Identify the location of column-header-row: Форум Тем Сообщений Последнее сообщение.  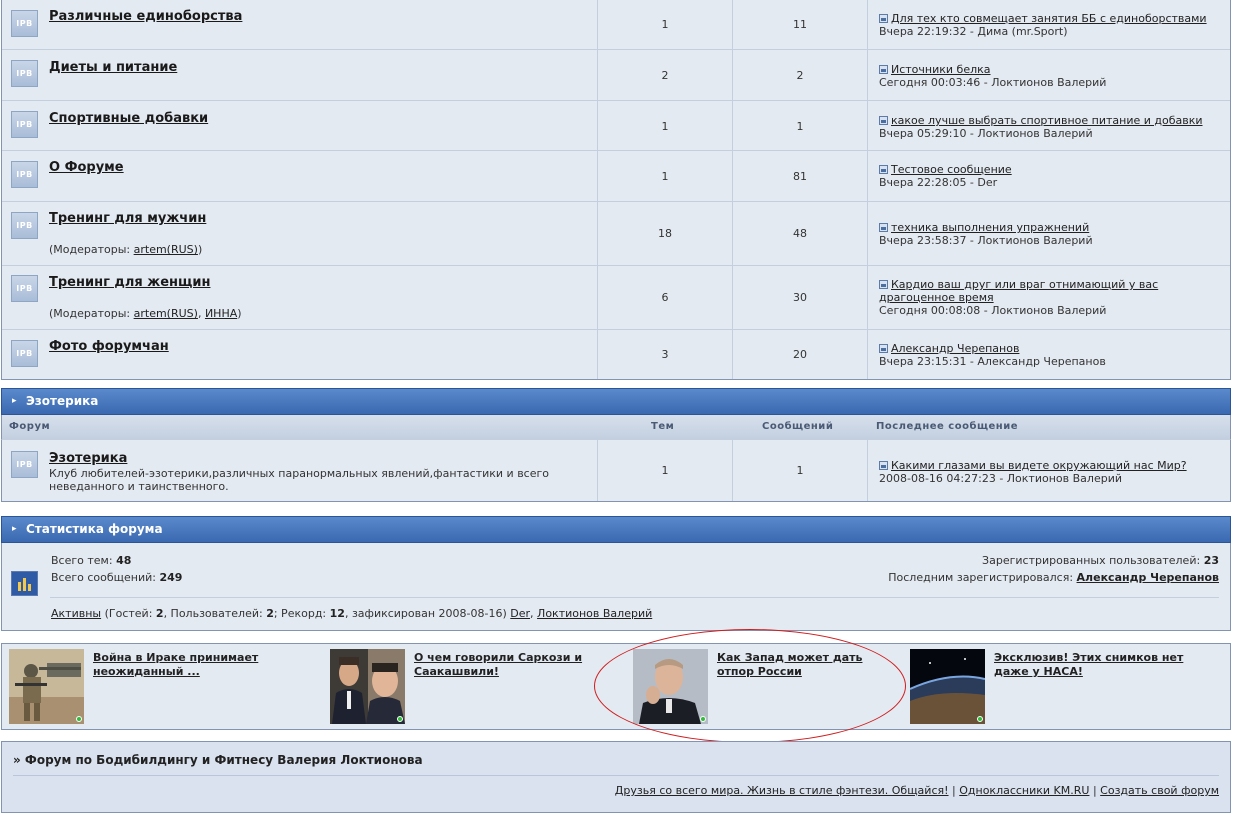
(616, 427).